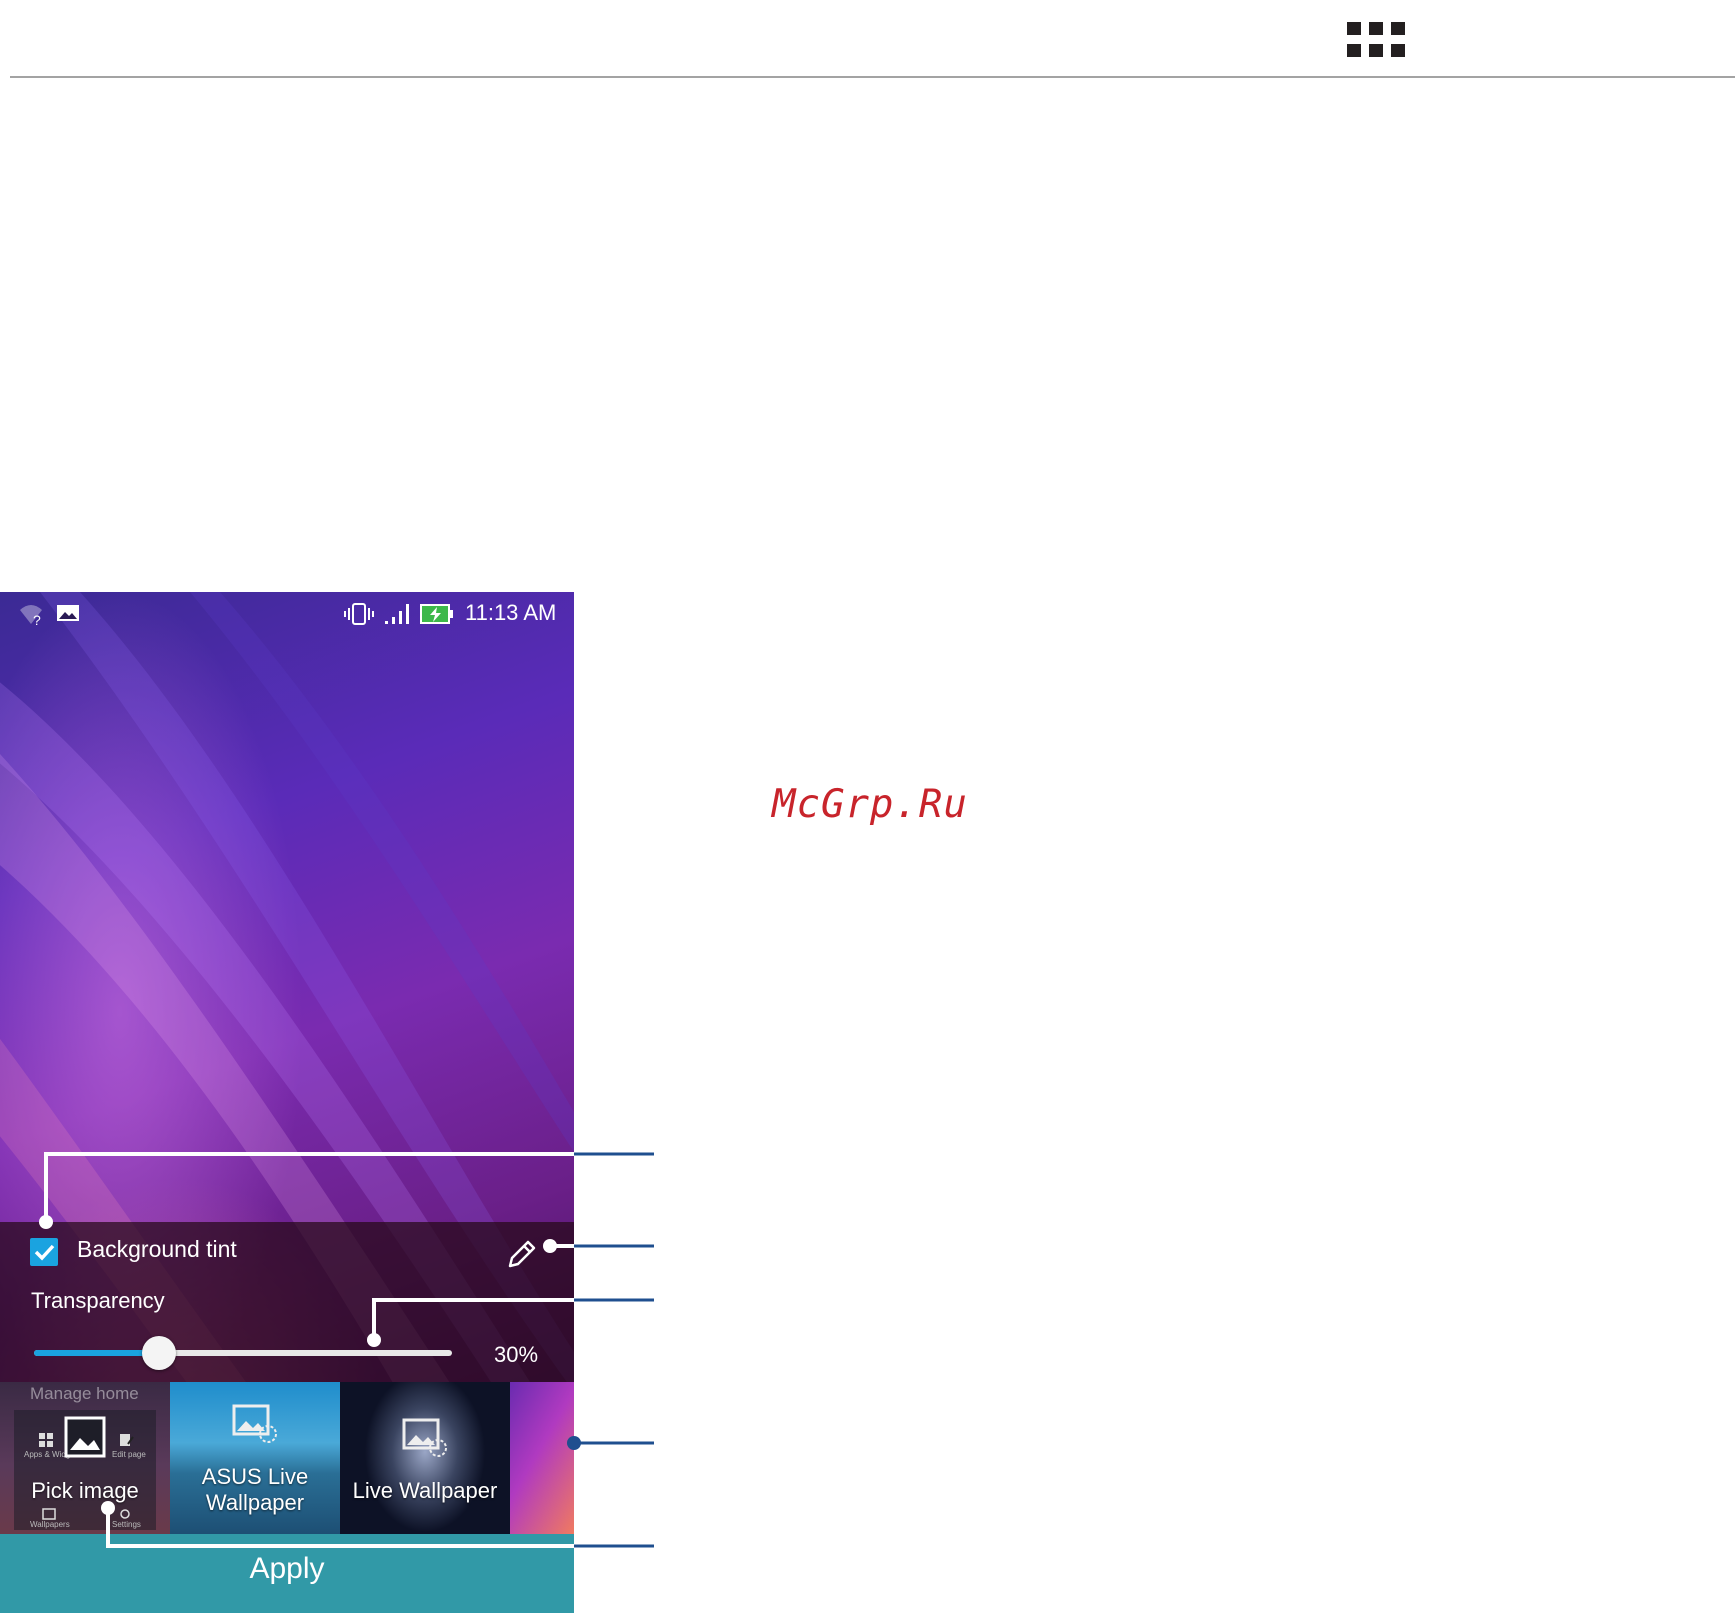 The image size is (1735, 1613). What do you see at coordinates (522, 1254) in the screenshot?
I see `edit-pencil-icon` at bounding box center [522, 1254].